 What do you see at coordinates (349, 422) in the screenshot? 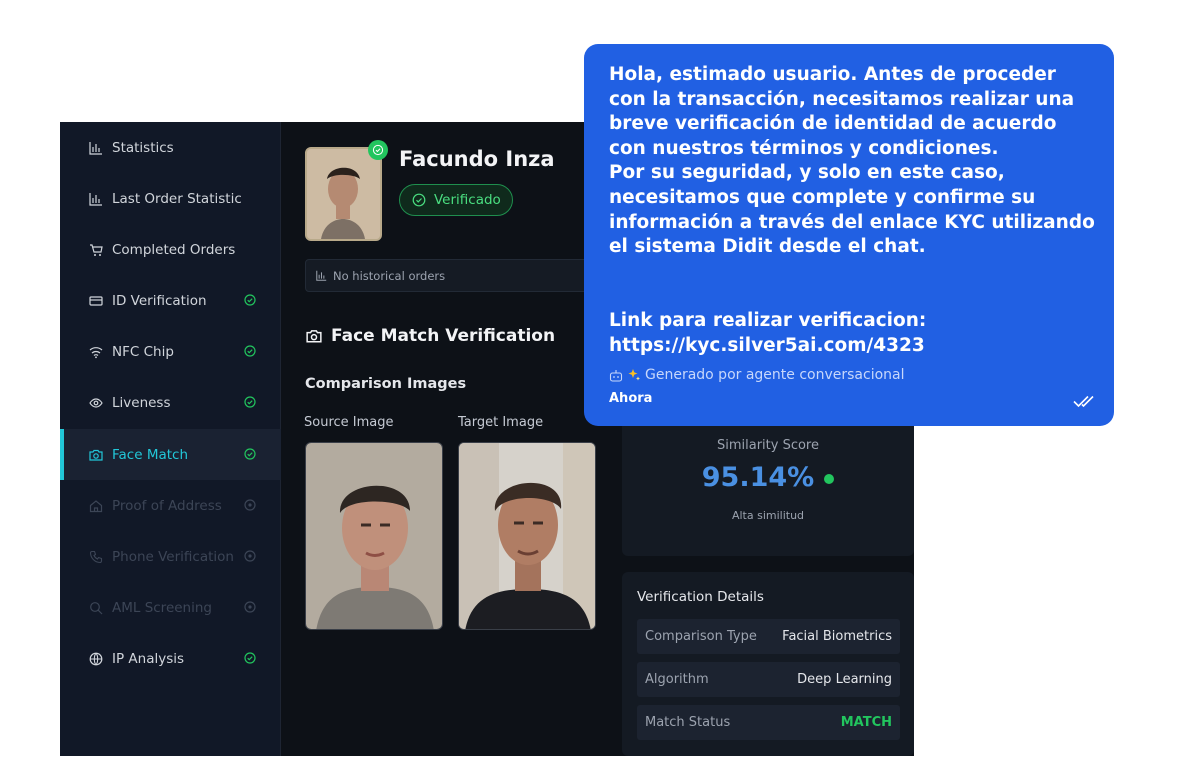
I see `source-image-label: Source Image` at bounding box center [349, 422].